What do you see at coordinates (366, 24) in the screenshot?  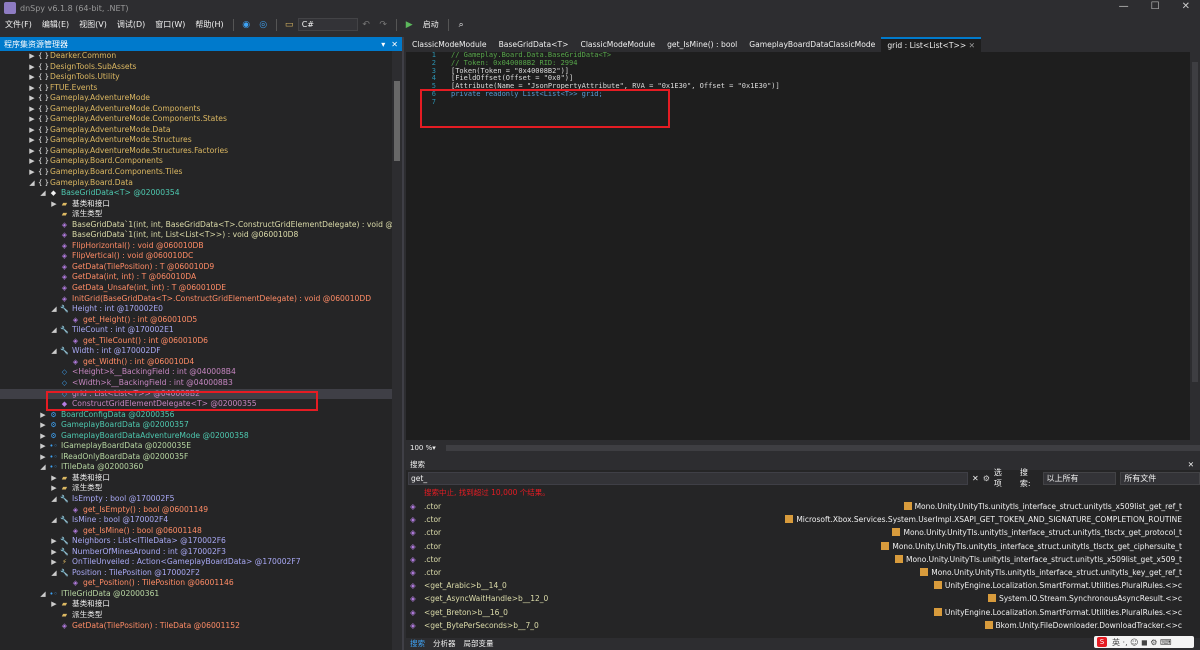 I see `undo-icon: ↶` at bounding box center [366, 24].